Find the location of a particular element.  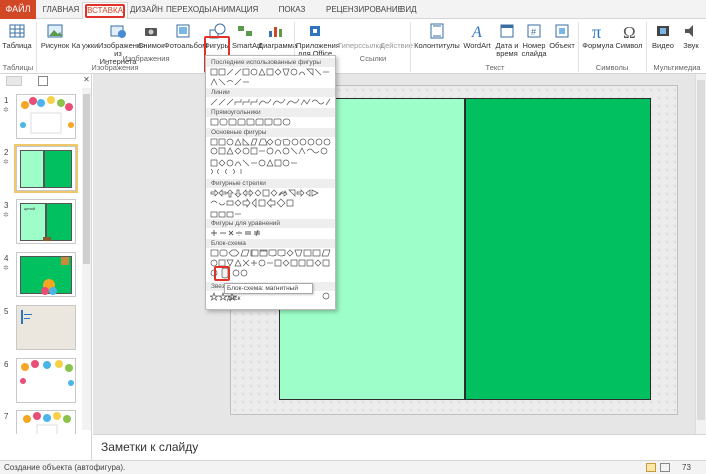

section-block-arrows: Фигурные стрелки is located at coordinates (270, 183).